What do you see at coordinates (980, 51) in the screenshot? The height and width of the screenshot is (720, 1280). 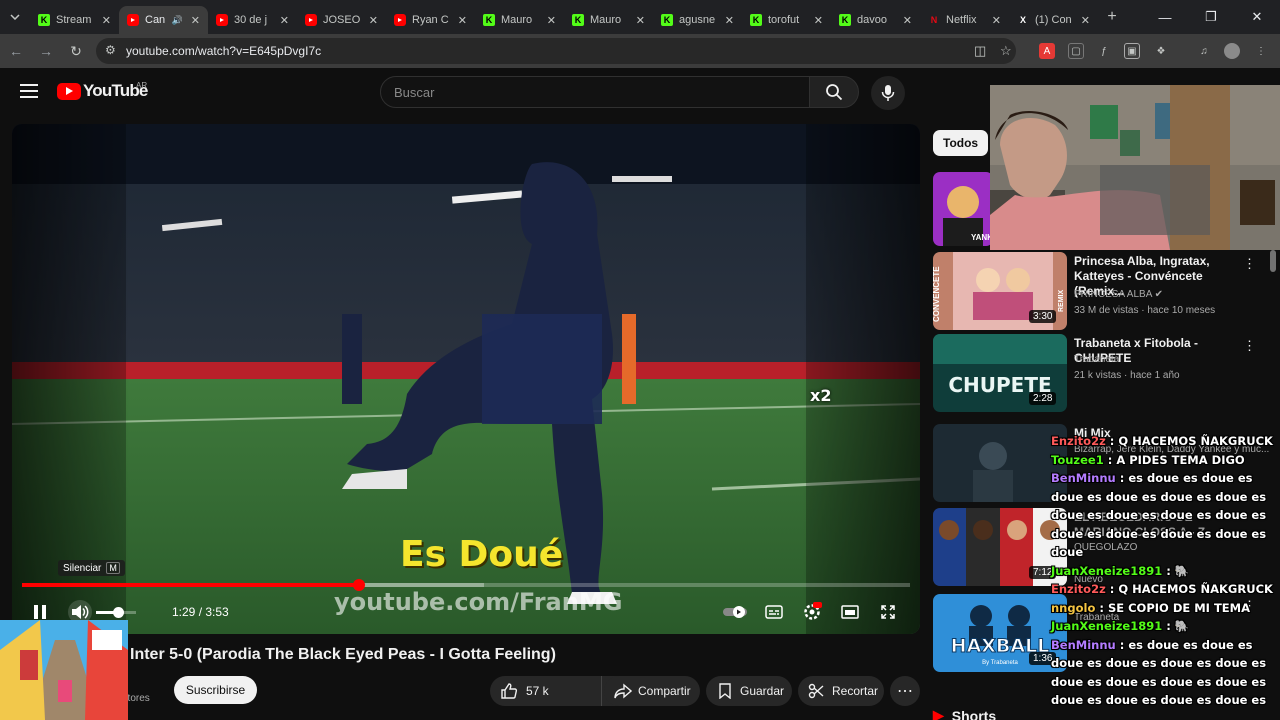 I see `install-app-icon: ◫` at bounding box center [980, 51].